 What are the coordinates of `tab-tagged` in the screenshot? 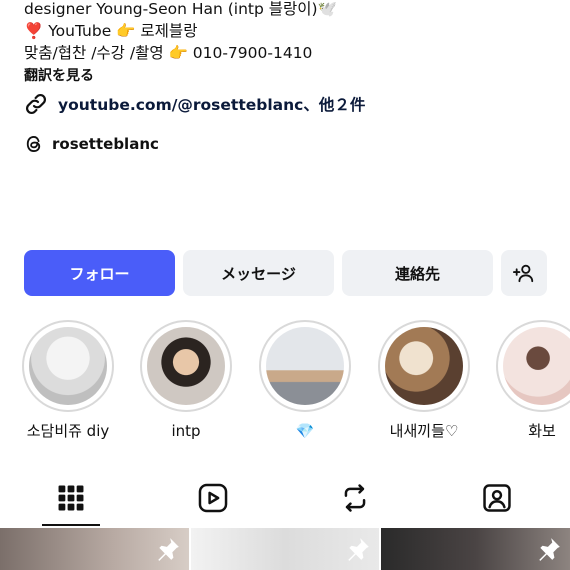 It's located at (497, 498).